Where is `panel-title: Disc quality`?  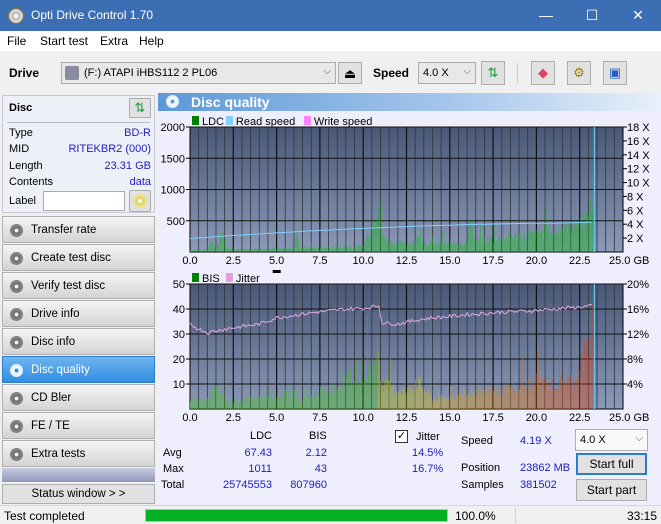
panel-title: Disc quality is located at coordinates (230, 102).